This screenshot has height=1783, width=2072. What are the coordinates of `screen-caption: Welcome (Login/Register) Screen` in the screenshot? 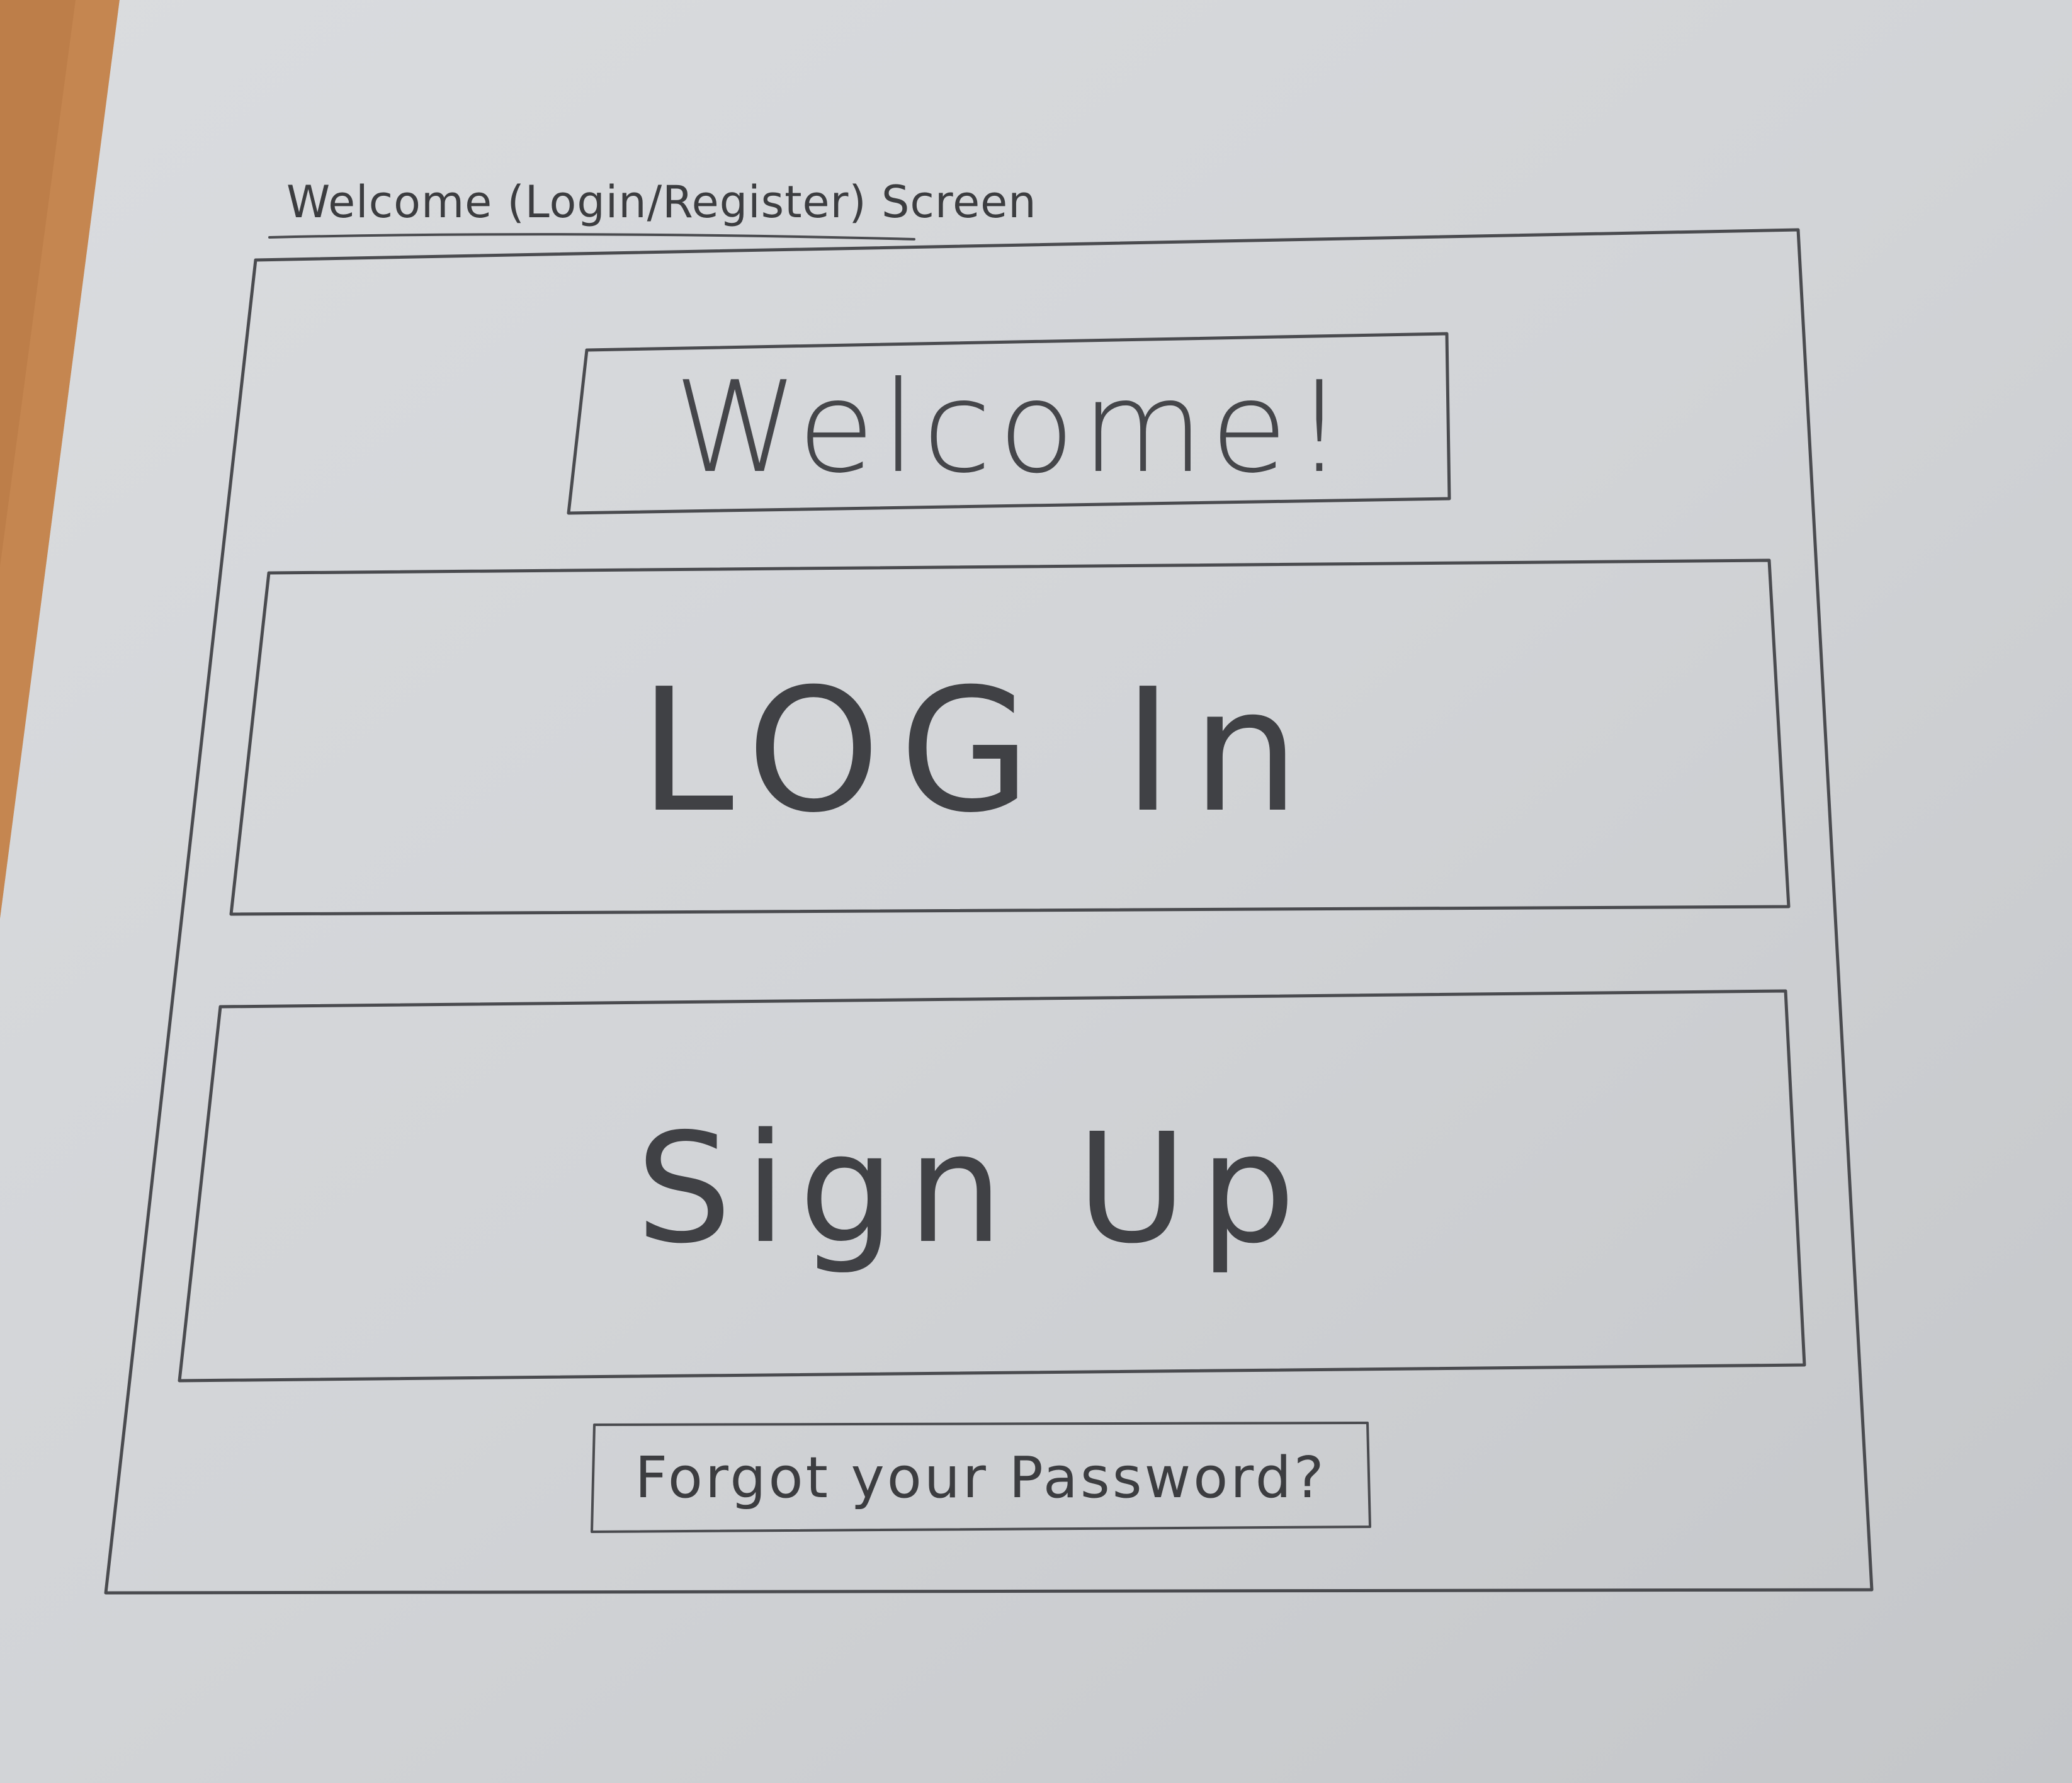 It's located at (661, 202).